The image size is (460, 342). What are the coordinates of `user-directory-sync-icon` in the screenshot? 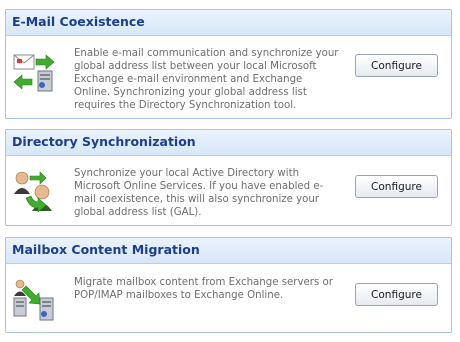 It's located at (33, 191).